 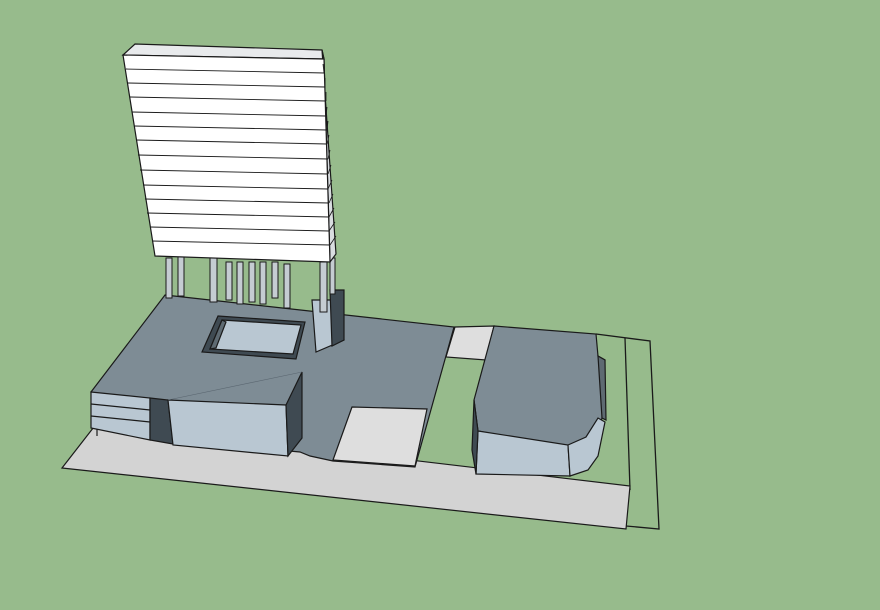 I want to click on tower-slab, so click(x=229, y=153).